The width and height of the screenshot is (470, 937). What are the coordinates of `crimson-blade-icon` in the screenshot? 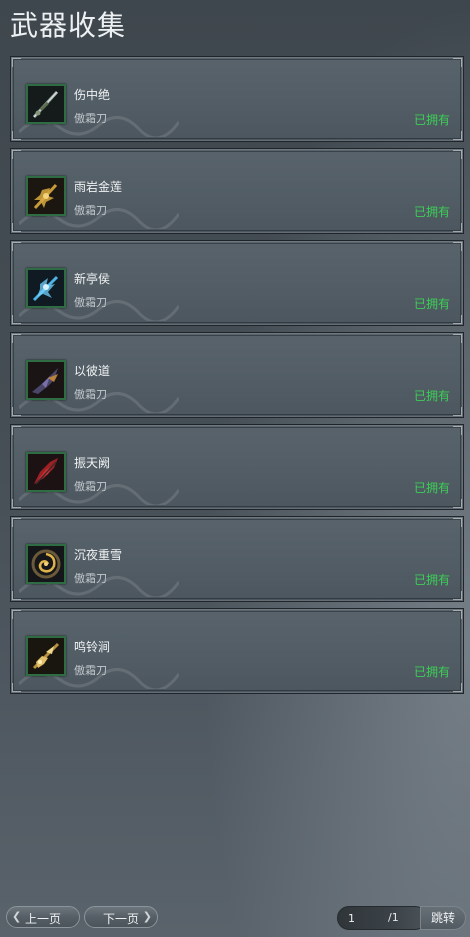 It's located at (46, 472).